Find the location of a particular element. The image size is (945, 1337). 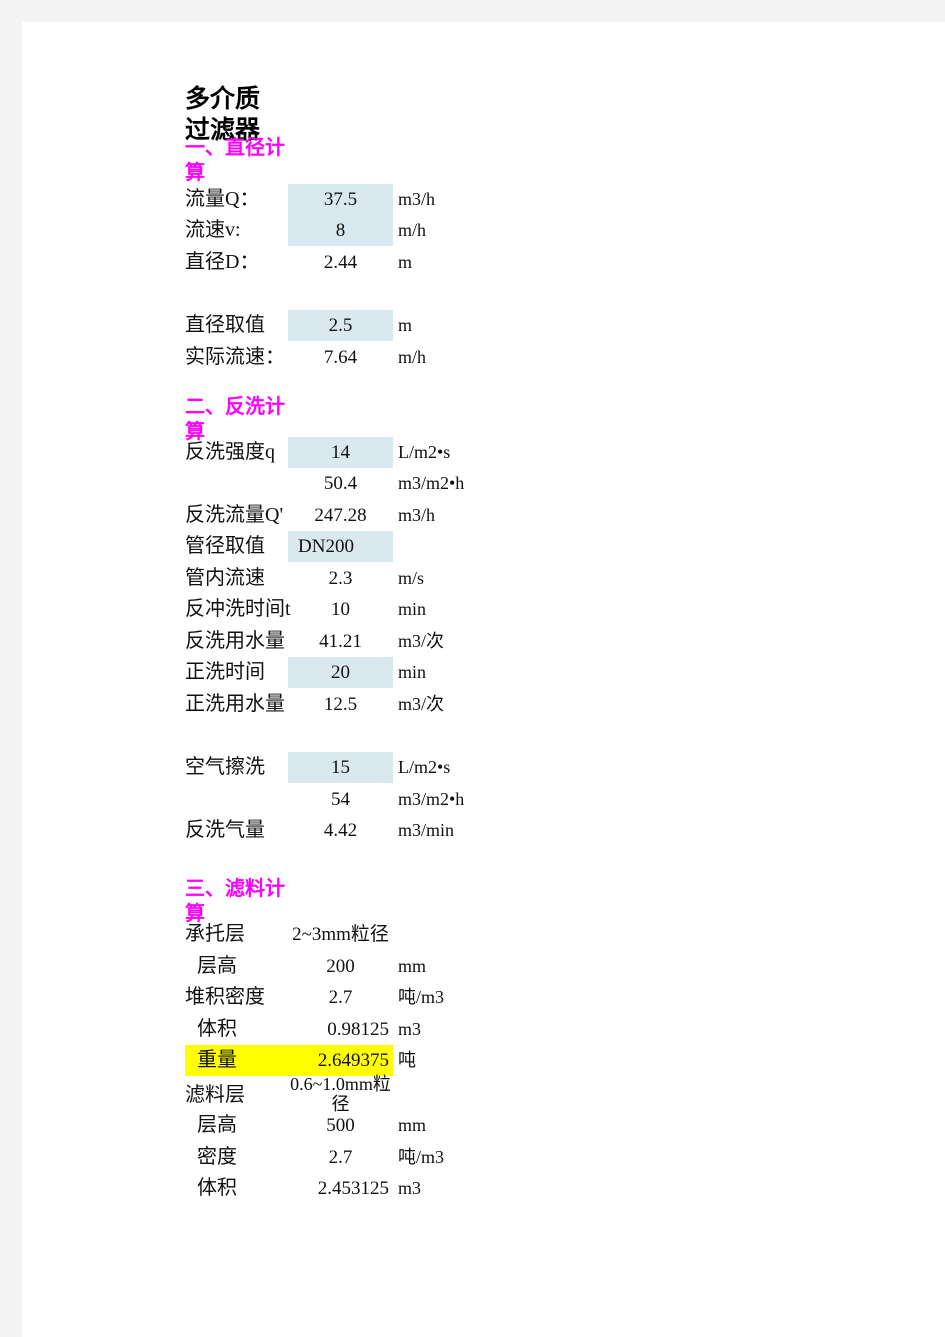

row-unit-velocity: m/h is located at coordinates (412, 230).